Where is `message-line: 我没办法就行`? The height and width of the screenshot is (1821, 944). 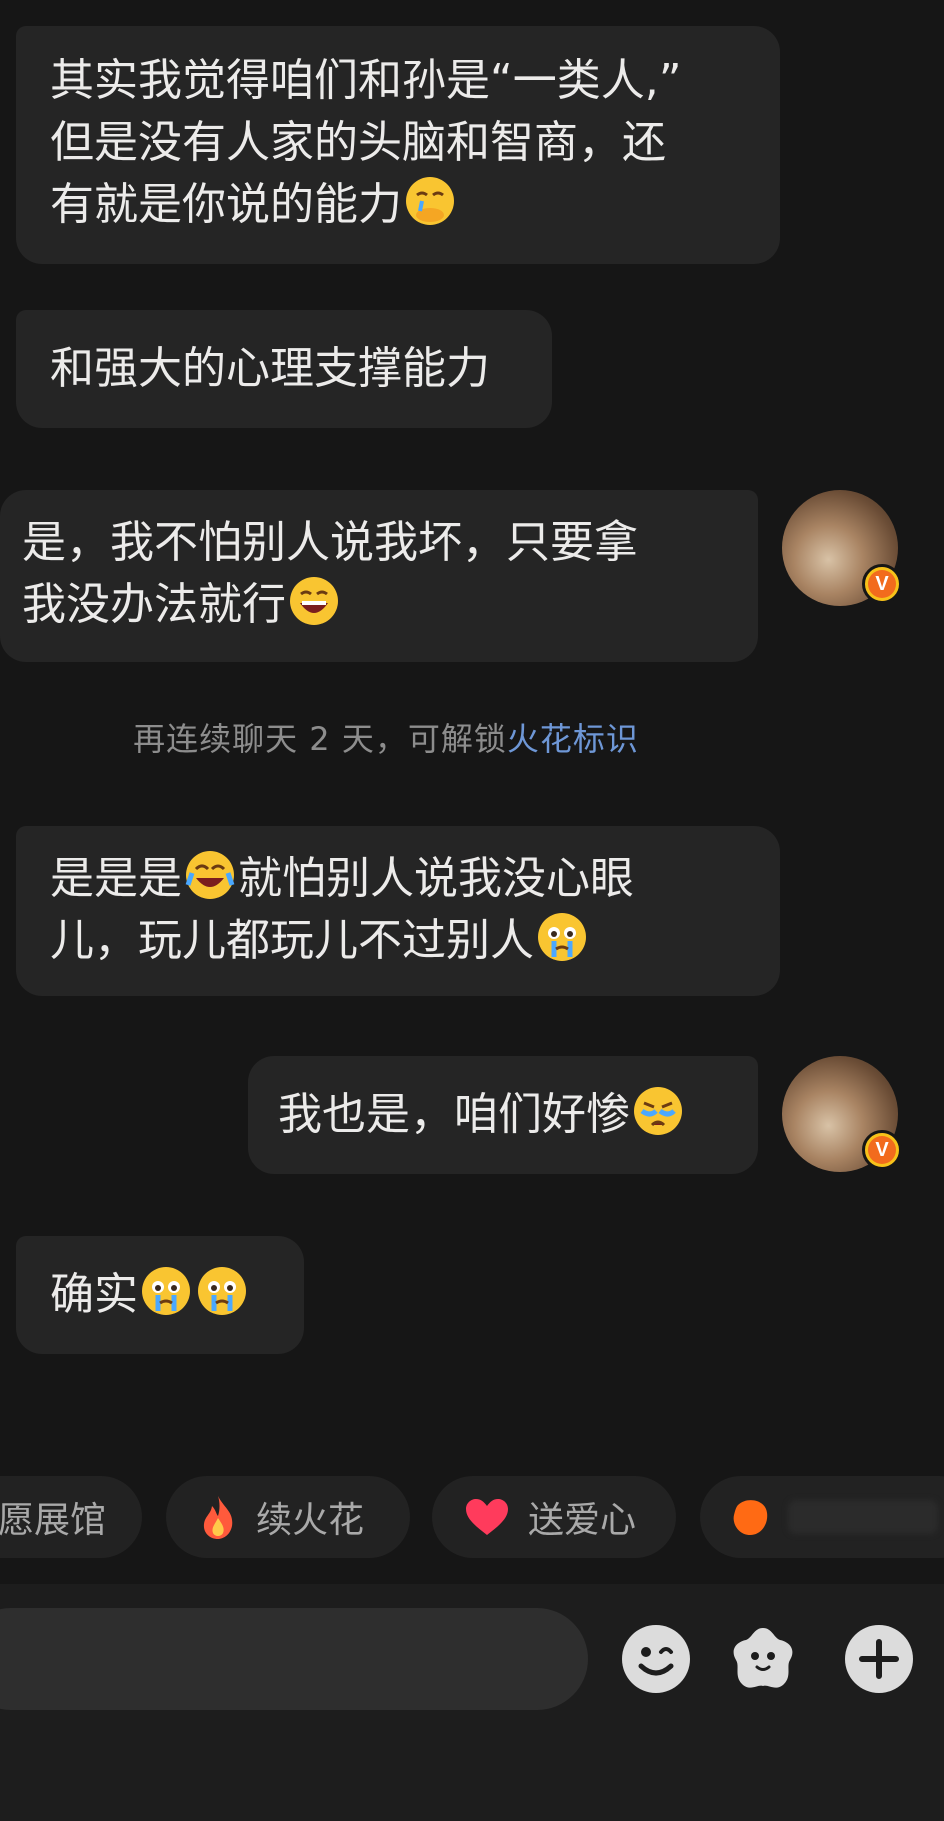 message-line: 我没办法就行 is located at coordinates (373, 605).